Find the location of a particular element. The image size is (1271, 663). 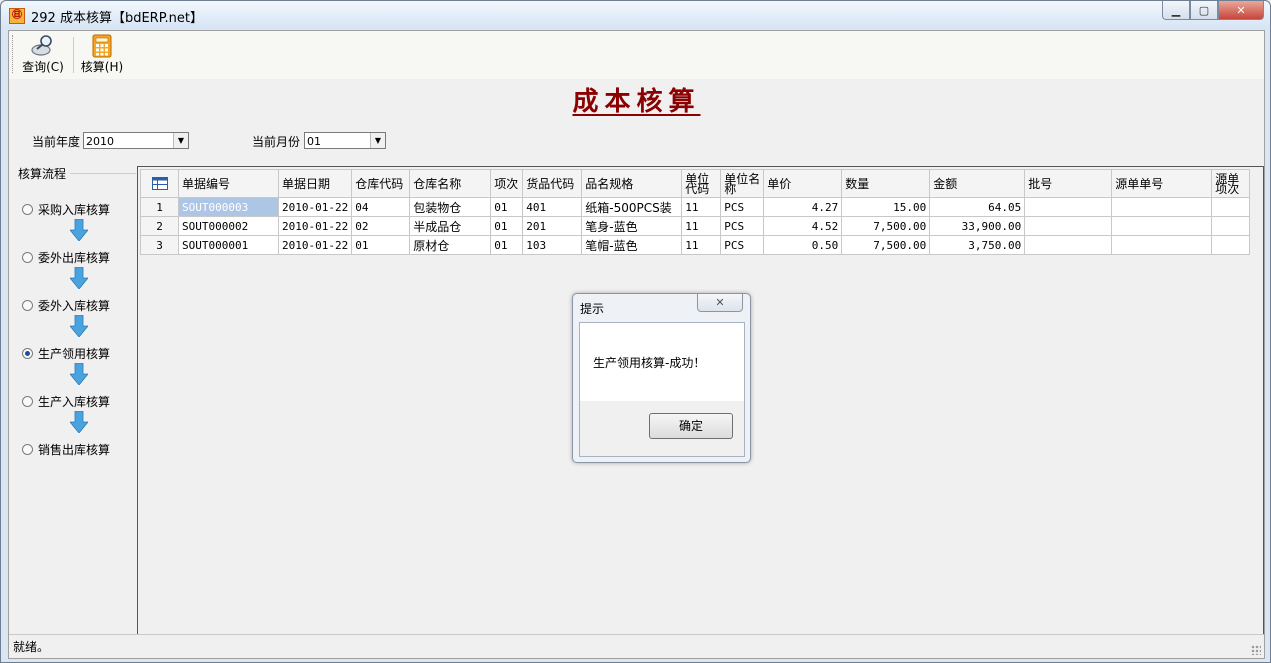

table-cell: 103 is located at coordinates (552, 245).